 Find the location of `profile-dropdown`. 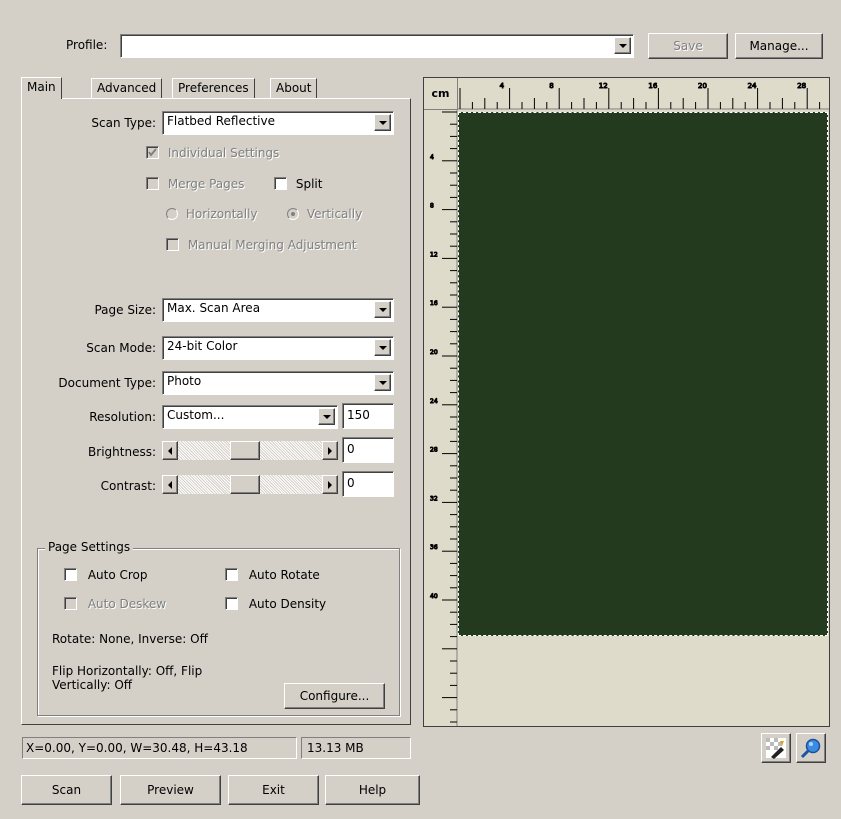

profile-dropdown is located at coordinates (377, 46).